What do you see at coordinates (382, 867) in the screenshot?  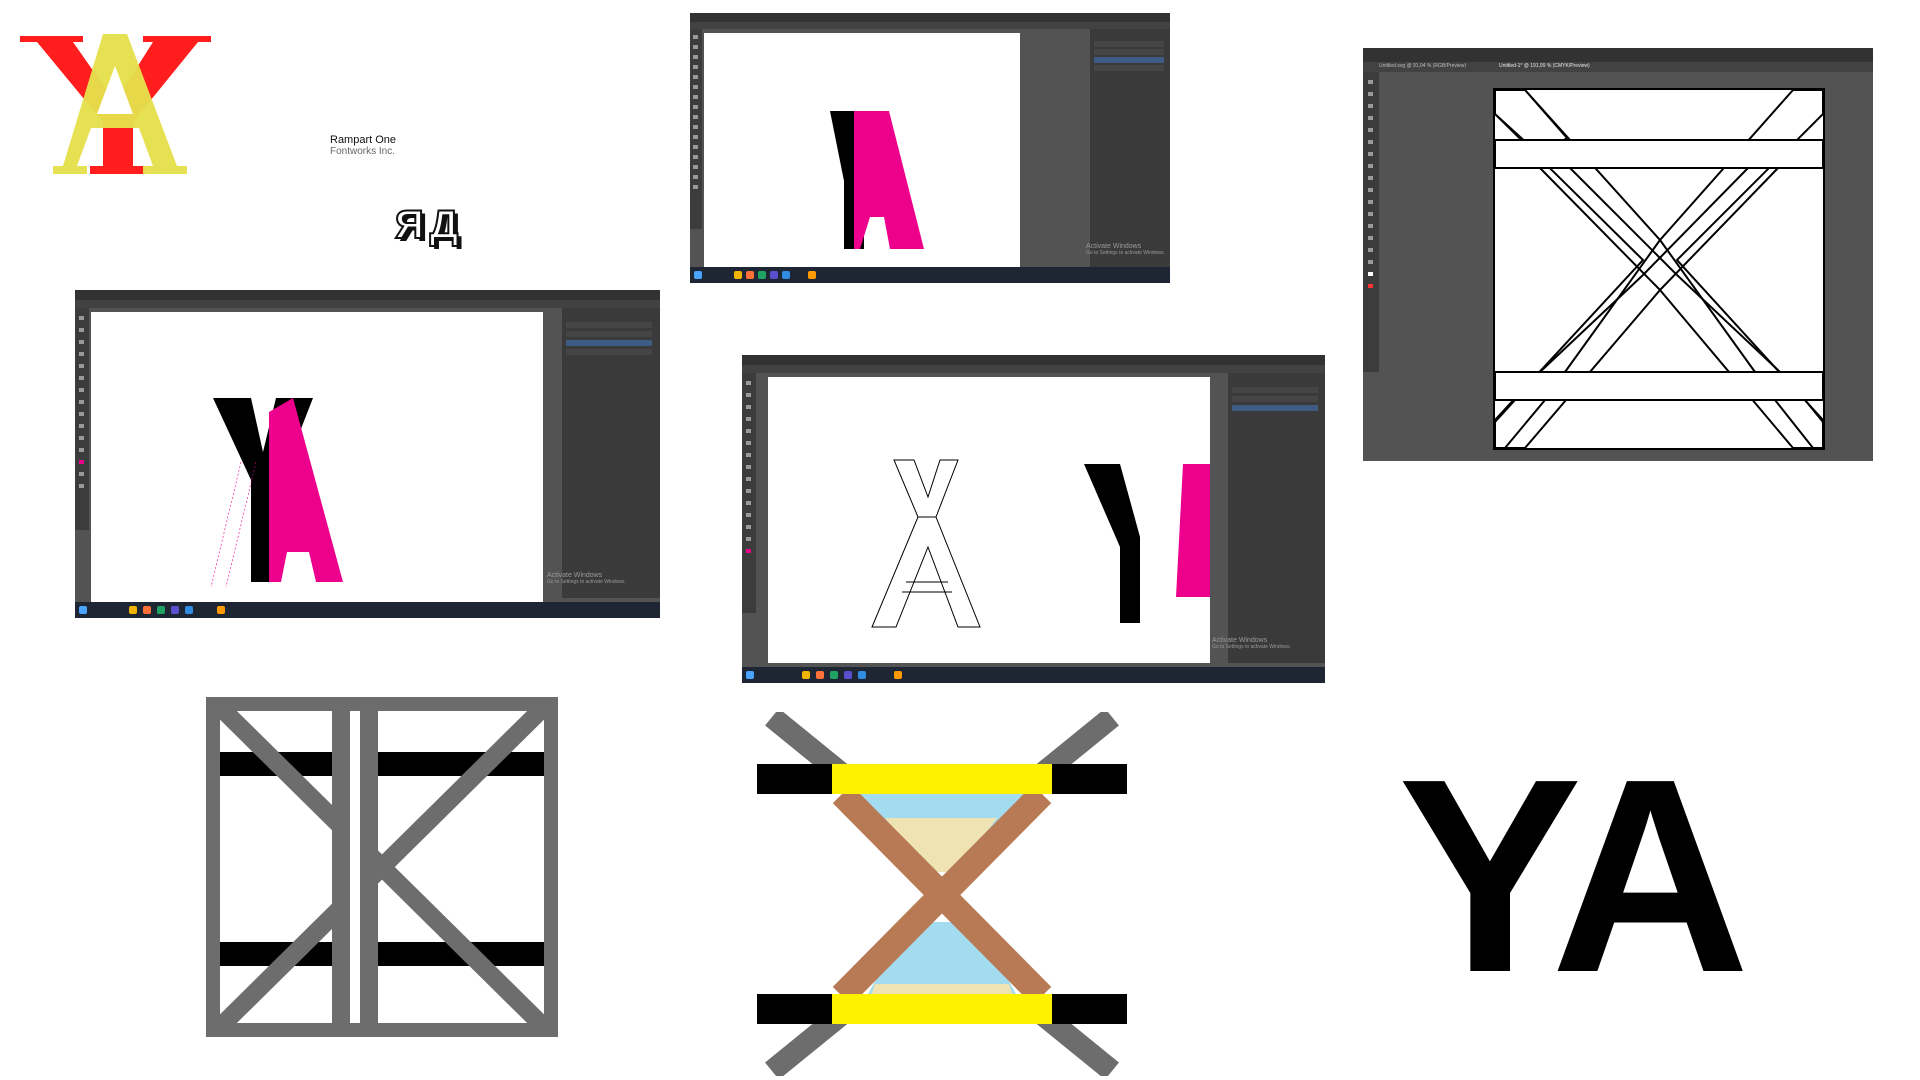 I see `gray-x-frame` at bounding box center [382, 867].